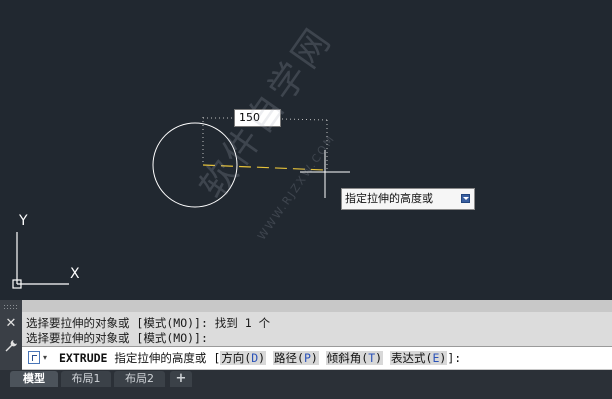 The height and width of the screenshot is (399, 612). I want to click on circle-profile, so click(195, 165).